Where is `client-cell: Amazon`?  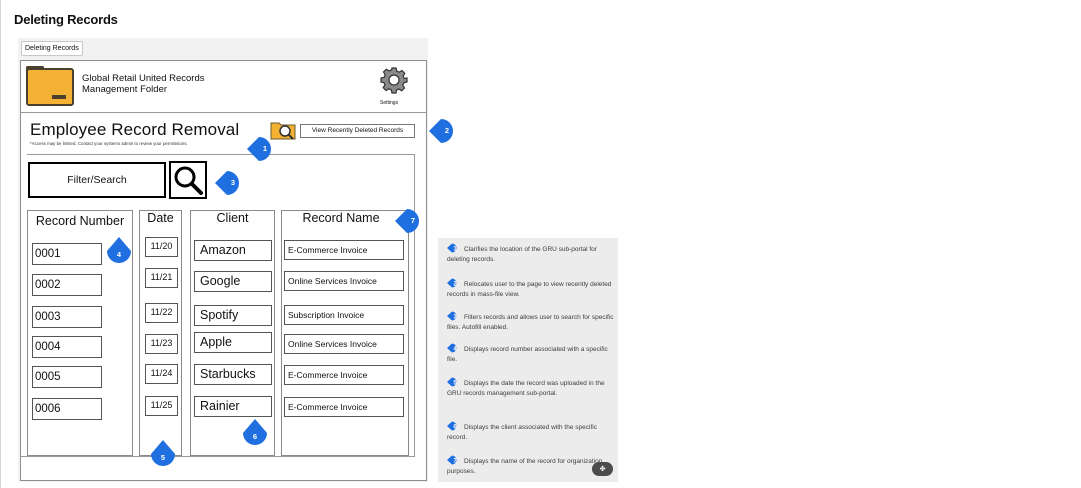
client-cell: Amazon is located at coordinates (233, 250).